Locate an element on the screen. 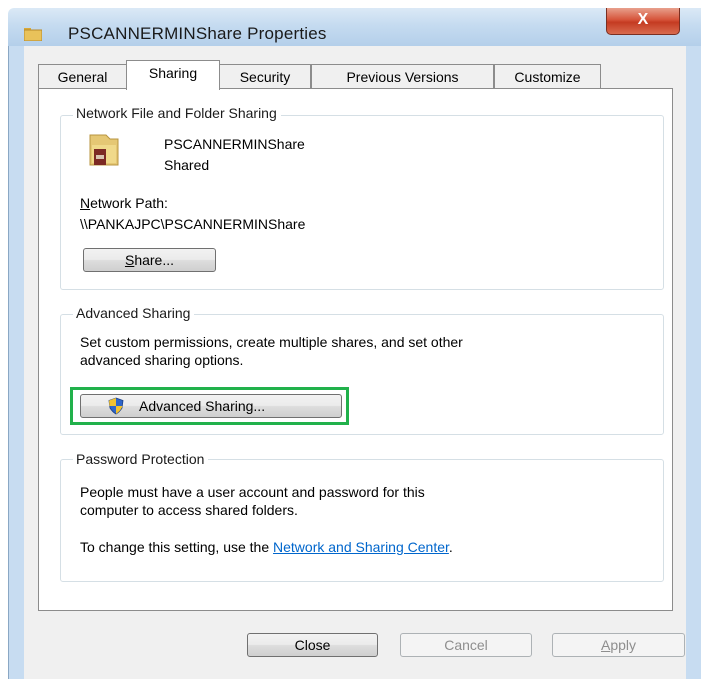  tab-label: General is located at coordinates (82, 77).